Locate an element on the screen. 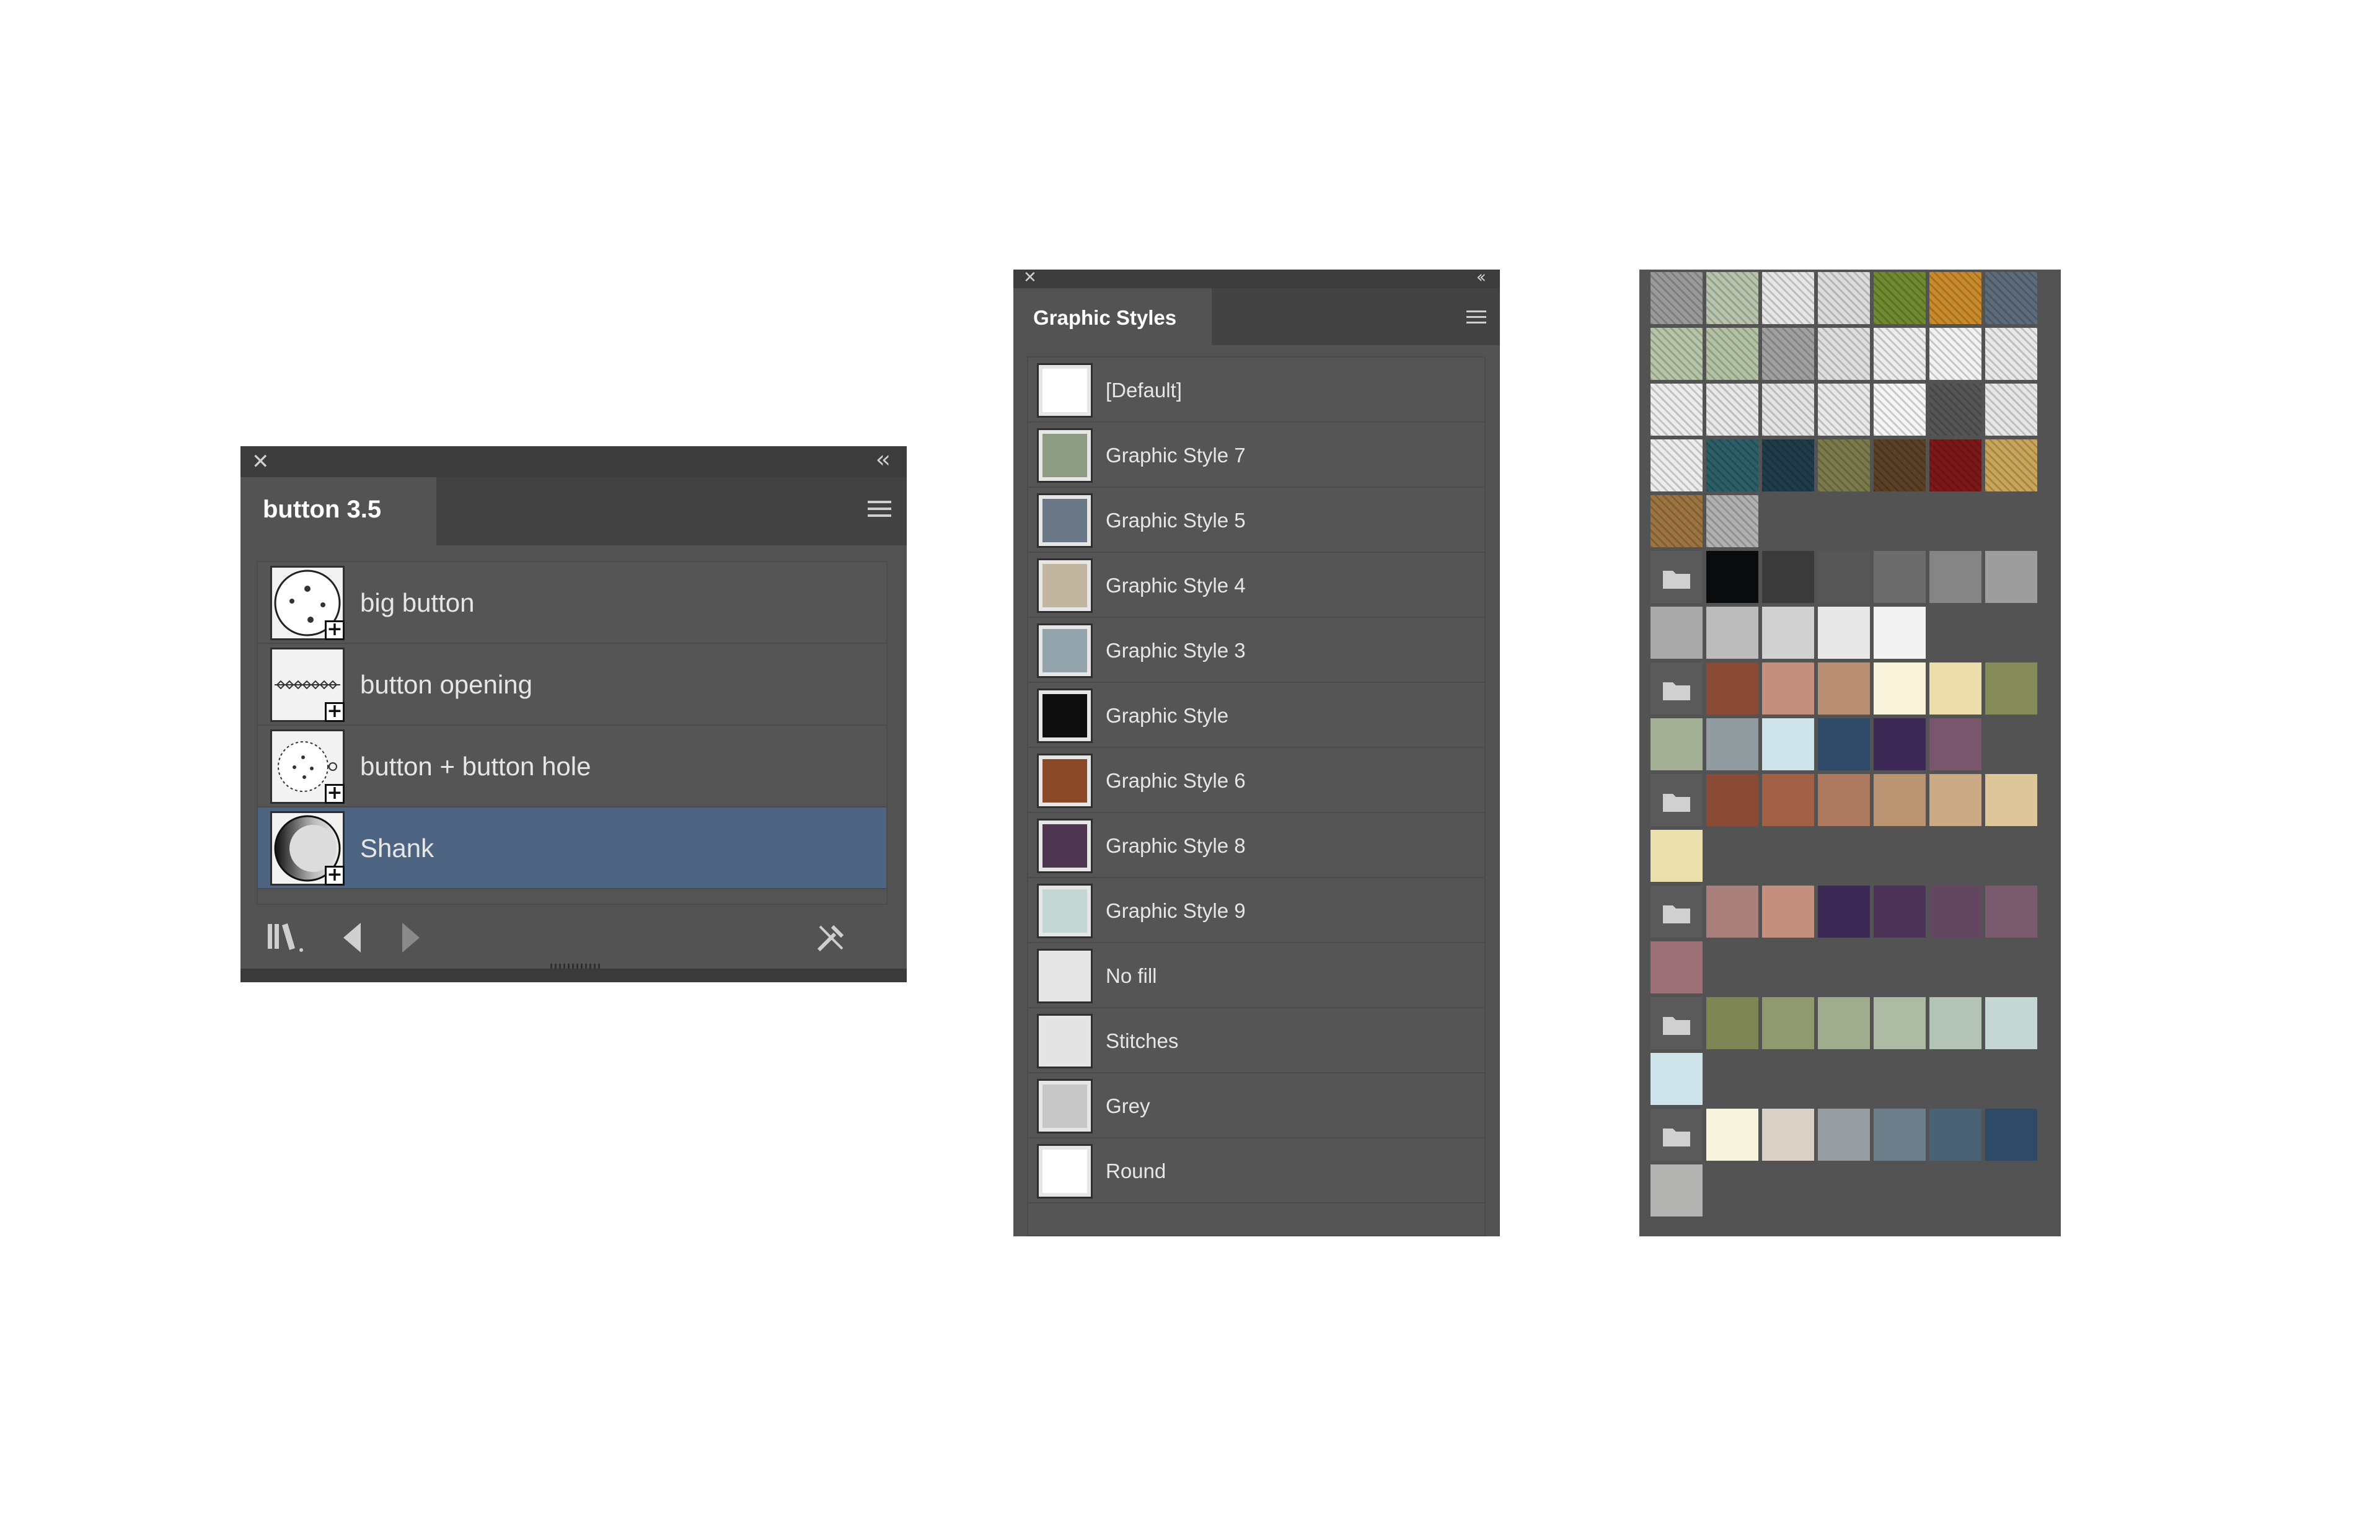 The width and height of the screenshot is (2380, 1540). list-item: + big button is located at coordinates (572, 603).